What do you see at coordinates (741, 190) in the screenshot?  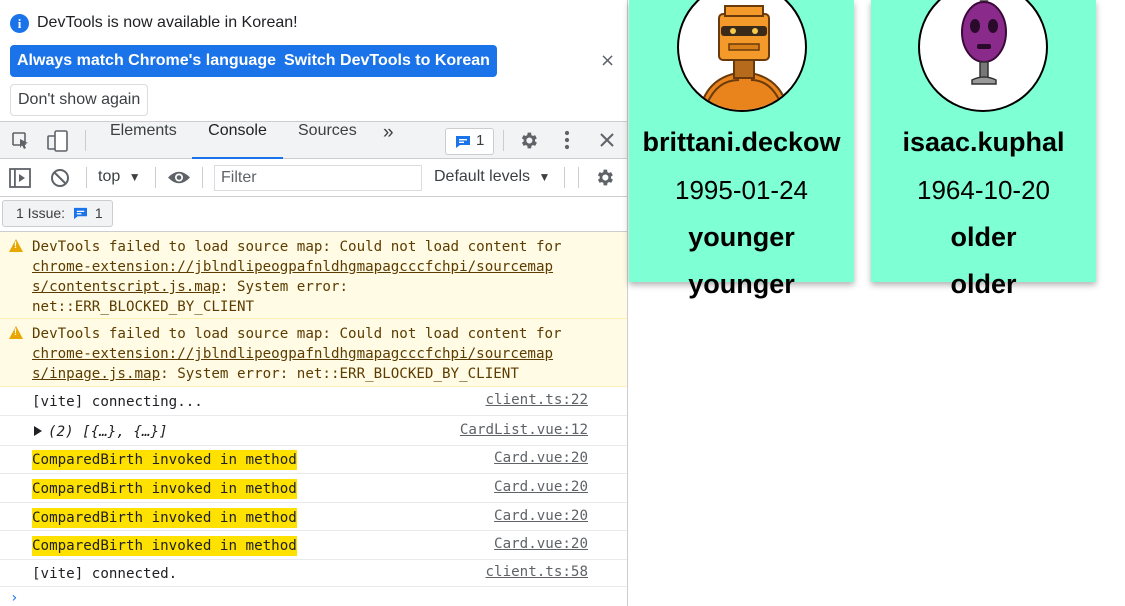 I see `card-birthdate: 1995-01-24` at bounding box center [741, 190].